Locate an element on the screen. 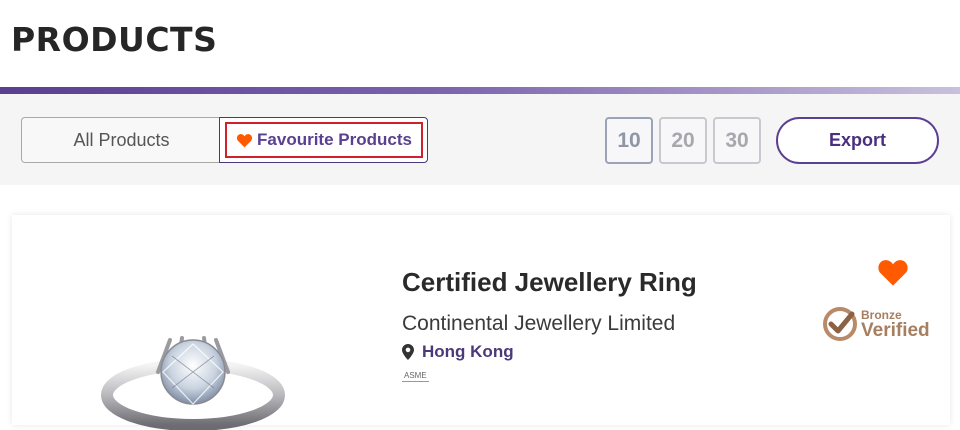  tab-favourite-products: Favourite Products is located at coordinates (323, 140).